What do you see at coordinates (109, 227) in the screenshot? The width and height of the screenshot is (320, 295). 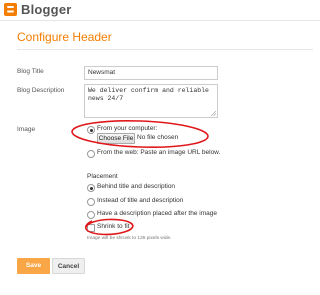 I see `annotation-circle-shrink` at bounding box center [109, 227].